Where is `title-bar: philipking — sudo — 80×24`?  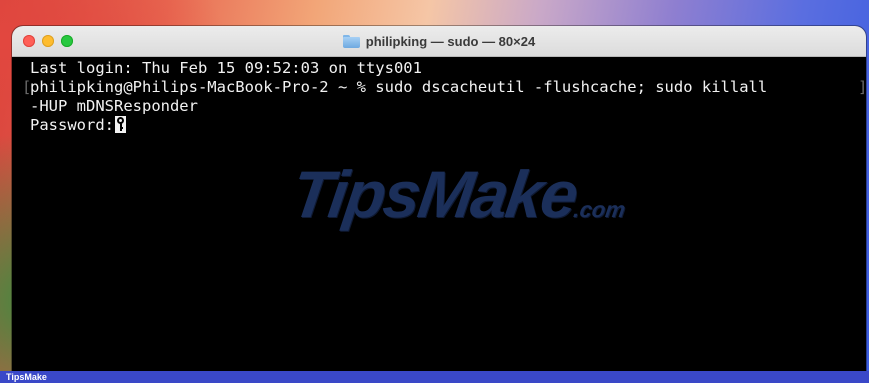
title-bar: philipking — sudo — 80×24 is located at coordinates (439, 41).